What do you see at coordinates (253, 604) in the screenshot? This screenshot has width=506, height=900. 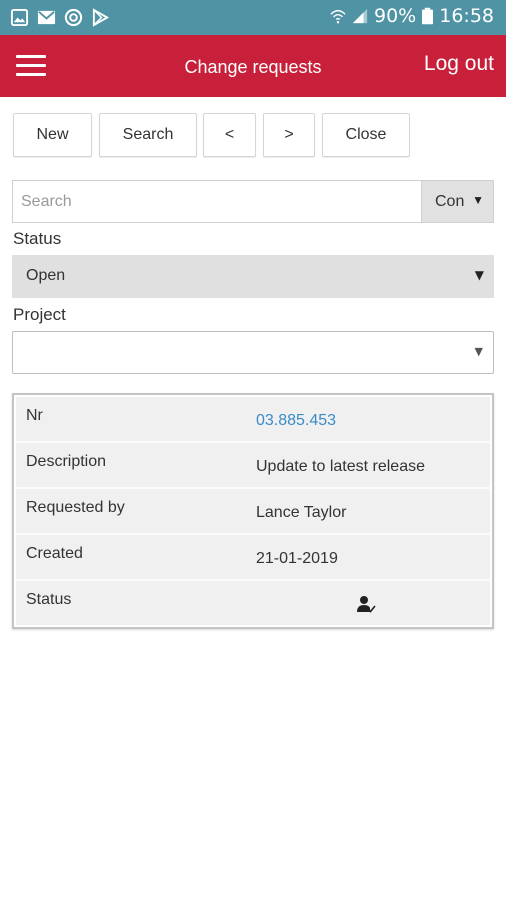 I see `detail-row-status: Status` at bounding box center [253, 604].